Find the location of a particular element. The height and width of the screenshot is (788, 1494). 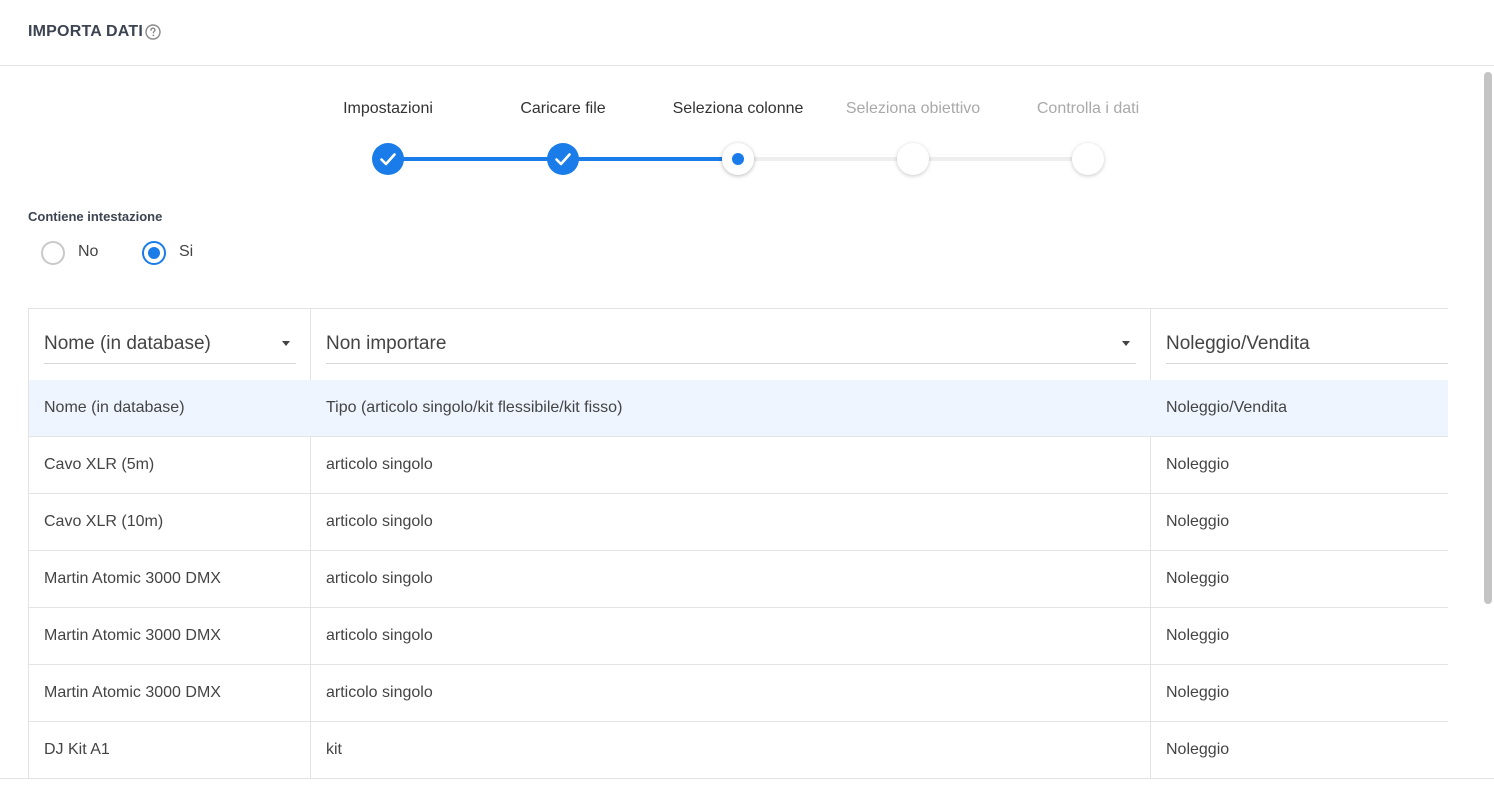

step-label-seleziona-obiettivo: Seleziona obiettivo is located at coordinates (913, 108).